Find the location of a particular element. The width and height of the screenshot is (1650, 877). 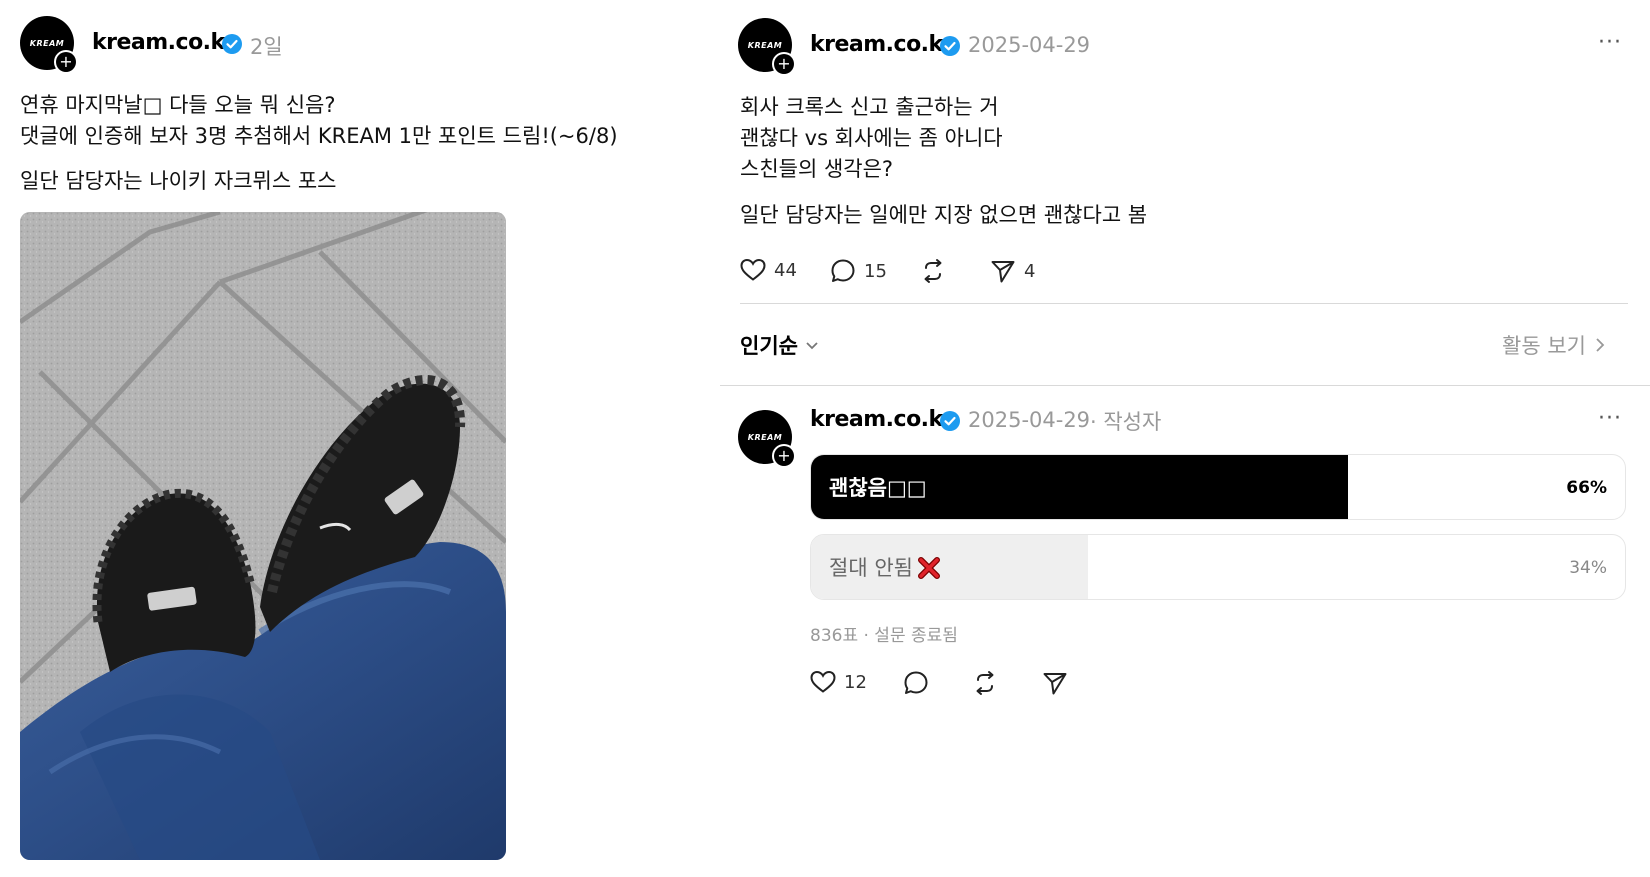

chevron-right-icon is located at coordinates (1600, 345).